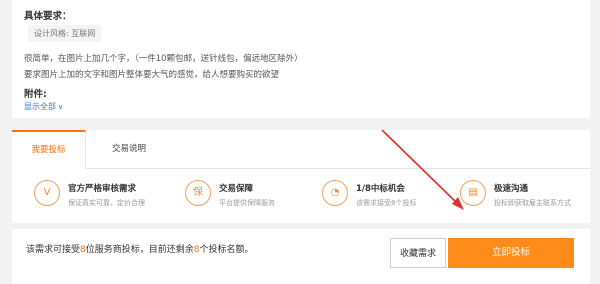 Image resolution: width=600 pixels, height=284 pixels. I want to click on tab-bid: 我要投标, so click(49, 149).